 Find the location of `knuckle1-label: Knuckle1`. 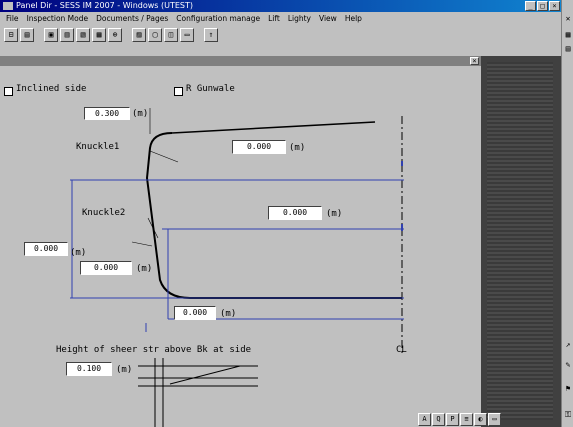

knuckle1-label: Knuckle1 is located at coordinates (98, 147).